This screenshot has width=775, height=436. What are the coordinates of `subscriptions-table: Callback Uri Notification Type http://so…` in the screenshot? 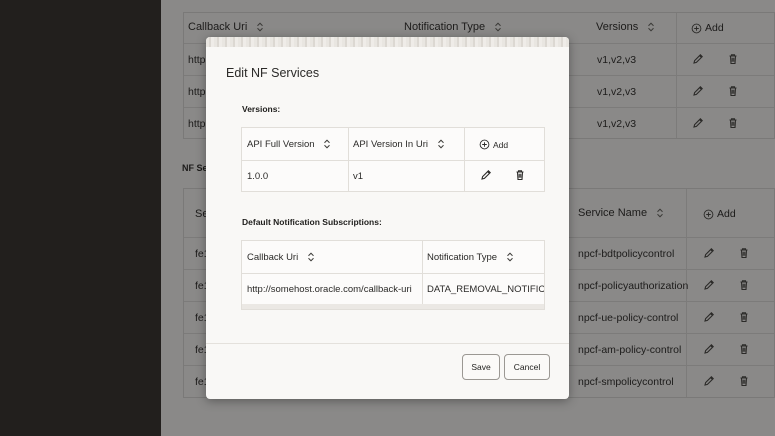 It's located at (393, 275).